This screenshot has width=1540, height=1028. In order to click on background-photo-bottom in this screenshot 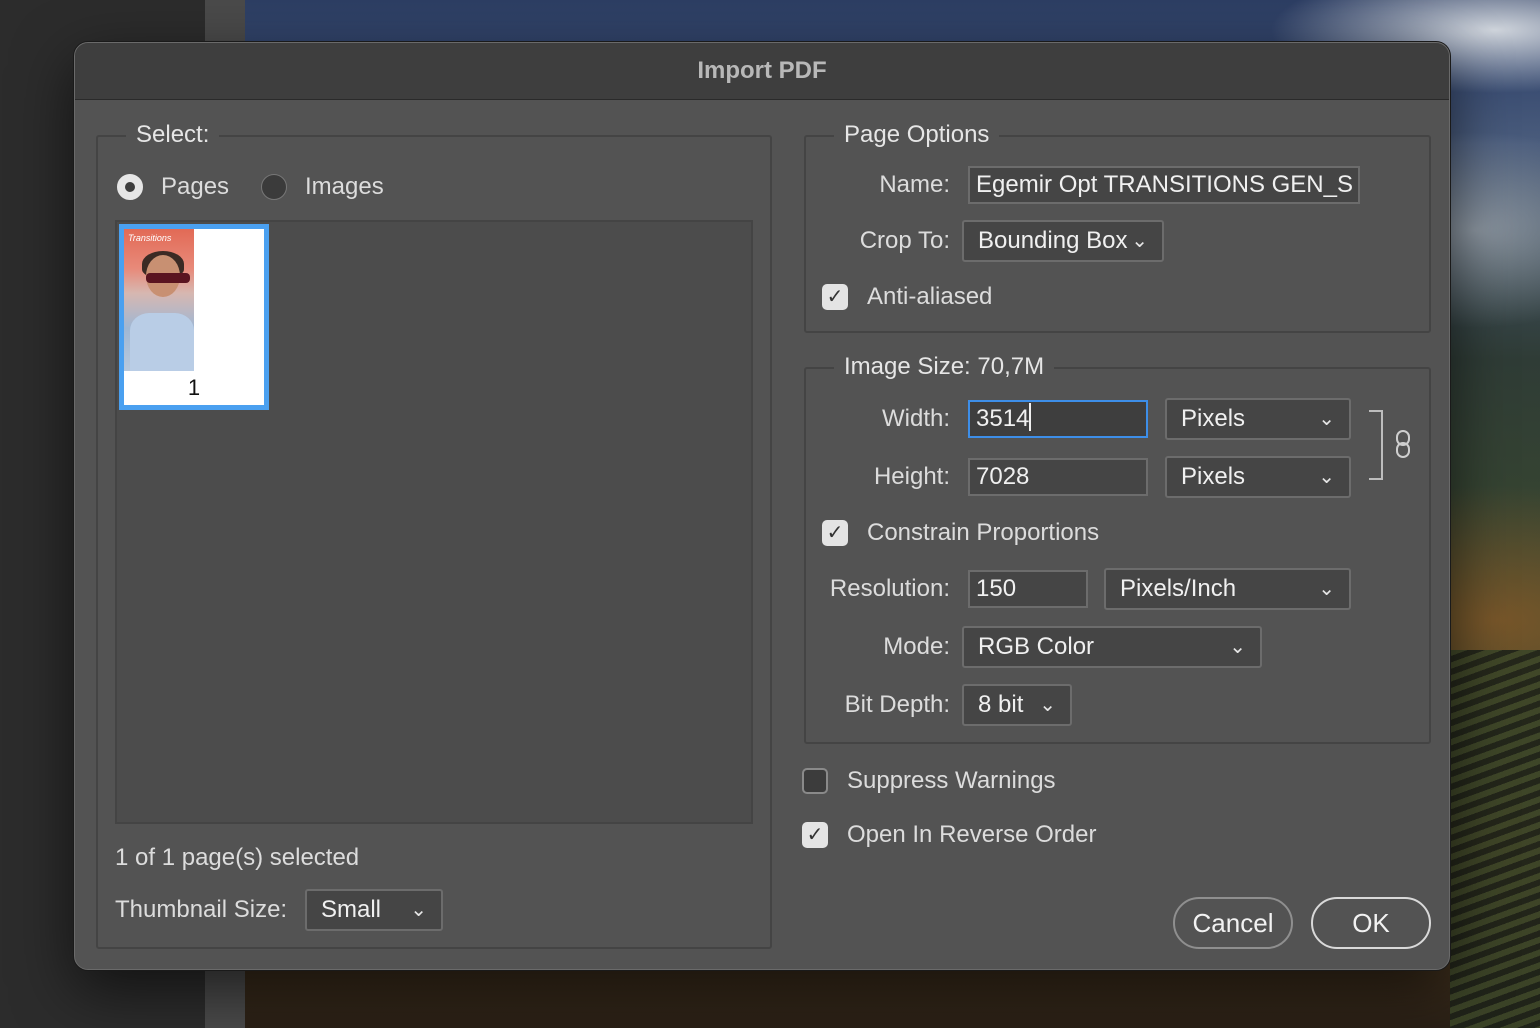, I will do `click(847, 994)`.